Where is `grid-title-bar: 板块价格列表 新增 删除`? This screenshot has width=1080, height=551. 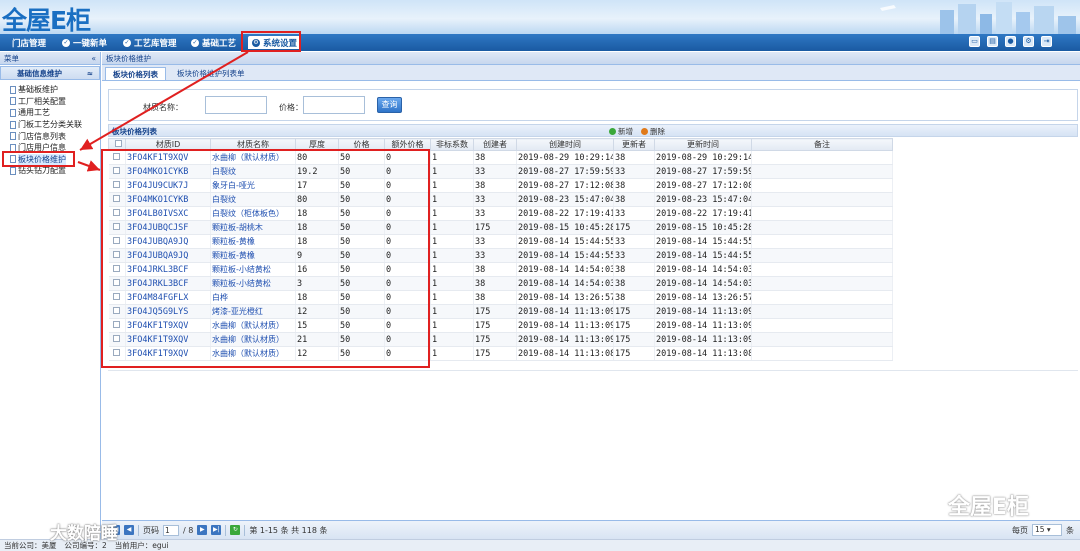 grid-title-bar: 板块价格列表 新增 删除 is located at coordinates (593, 130).